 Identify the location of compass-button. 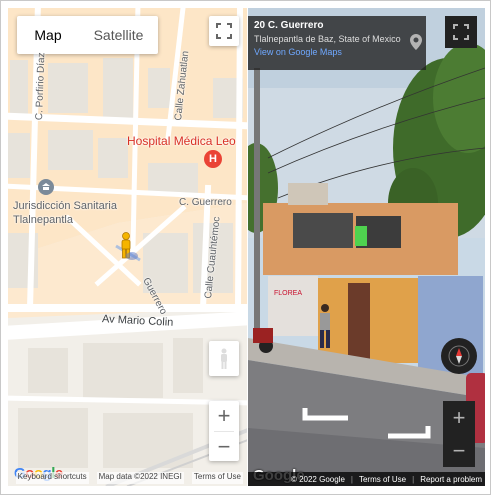
(459, 356).